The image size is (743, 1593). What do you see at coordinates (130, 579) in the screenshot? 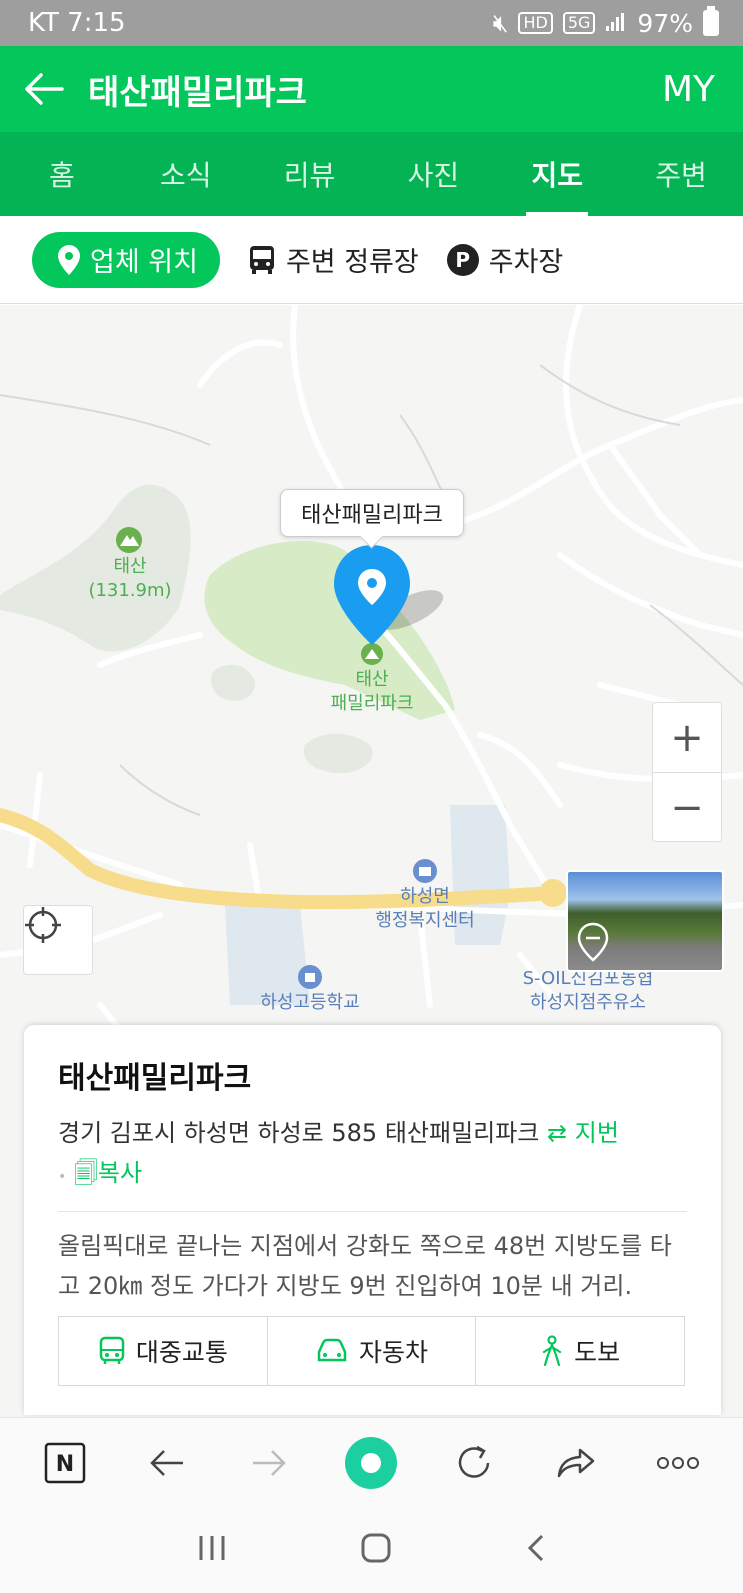
I see `mountain-label: 태산 (131.9m)` at bounding box center [130, 579].